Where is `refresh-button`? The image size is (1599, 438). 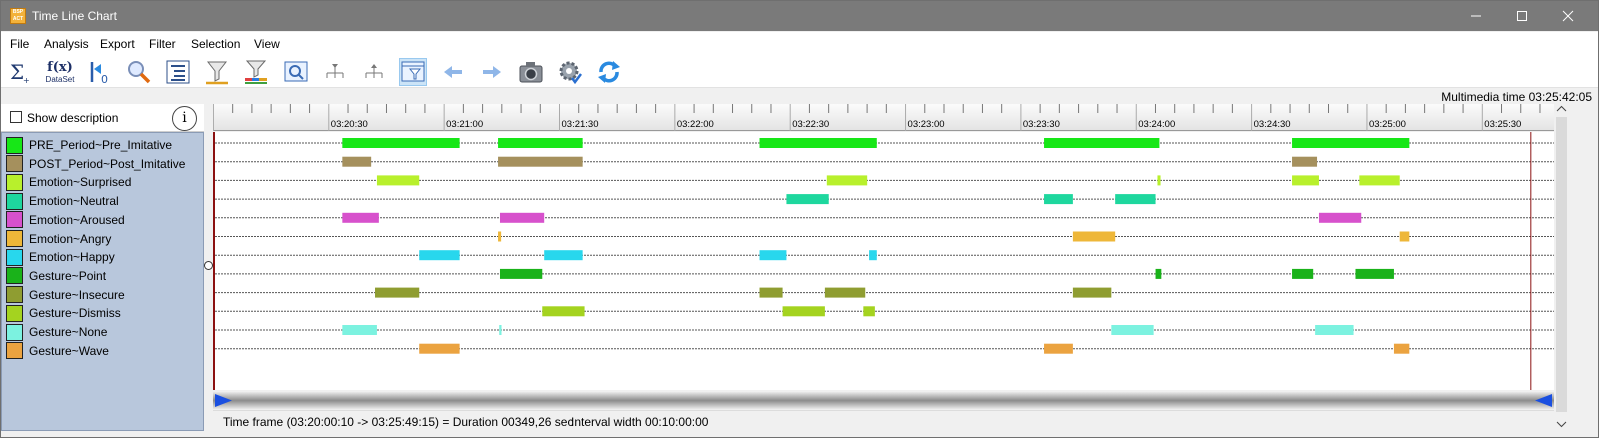 refresh-button is located at coordinates (609, 72).